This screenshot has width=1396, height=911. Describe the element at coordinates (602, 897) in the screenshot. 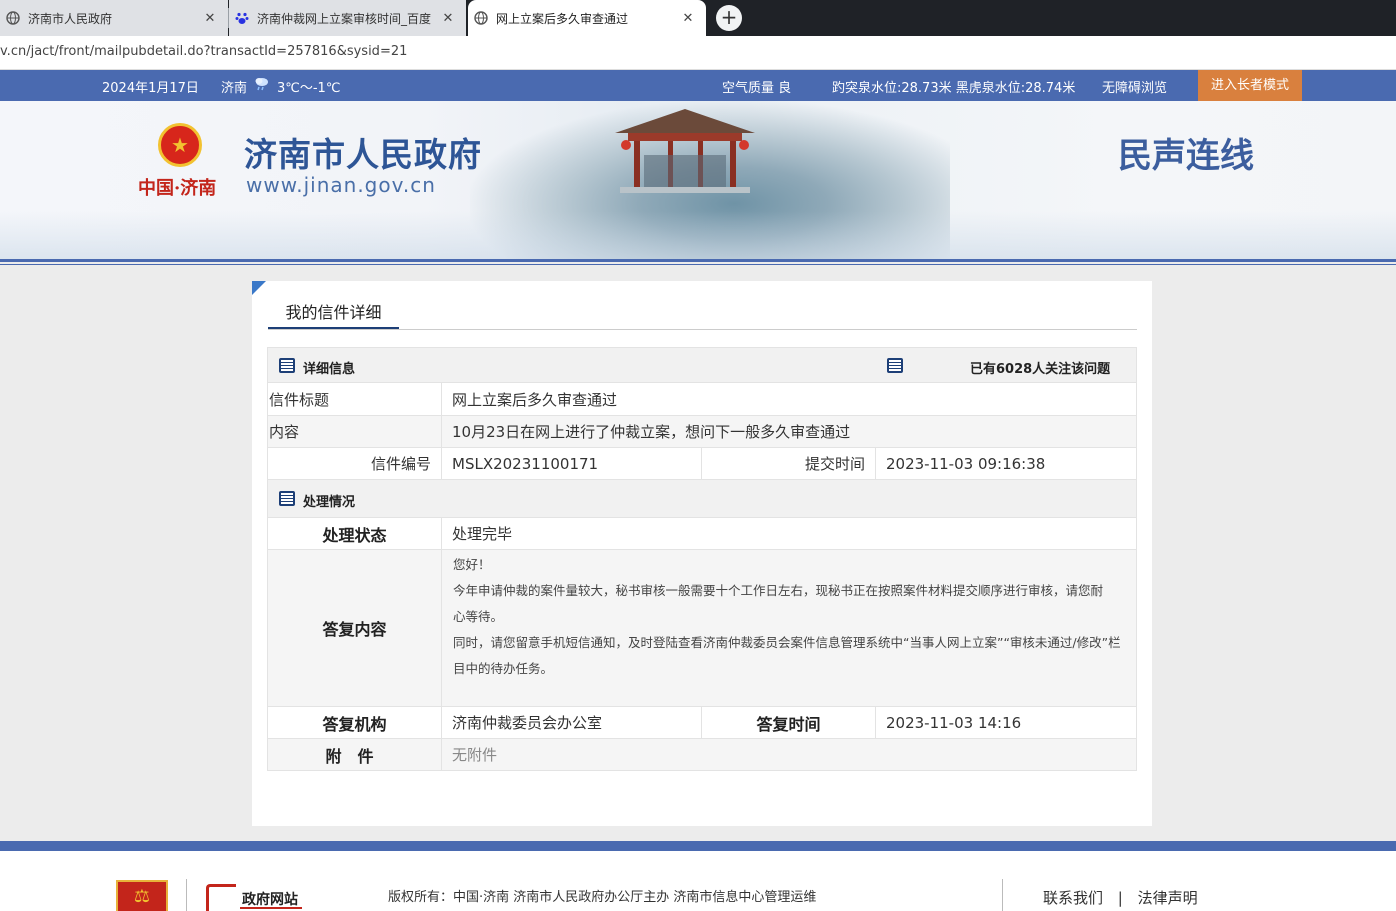

I see `copyright-text: 版权所有：中国·济南 济南市人民政府办公厅主办 济南市信息中心管理运维` at that location.